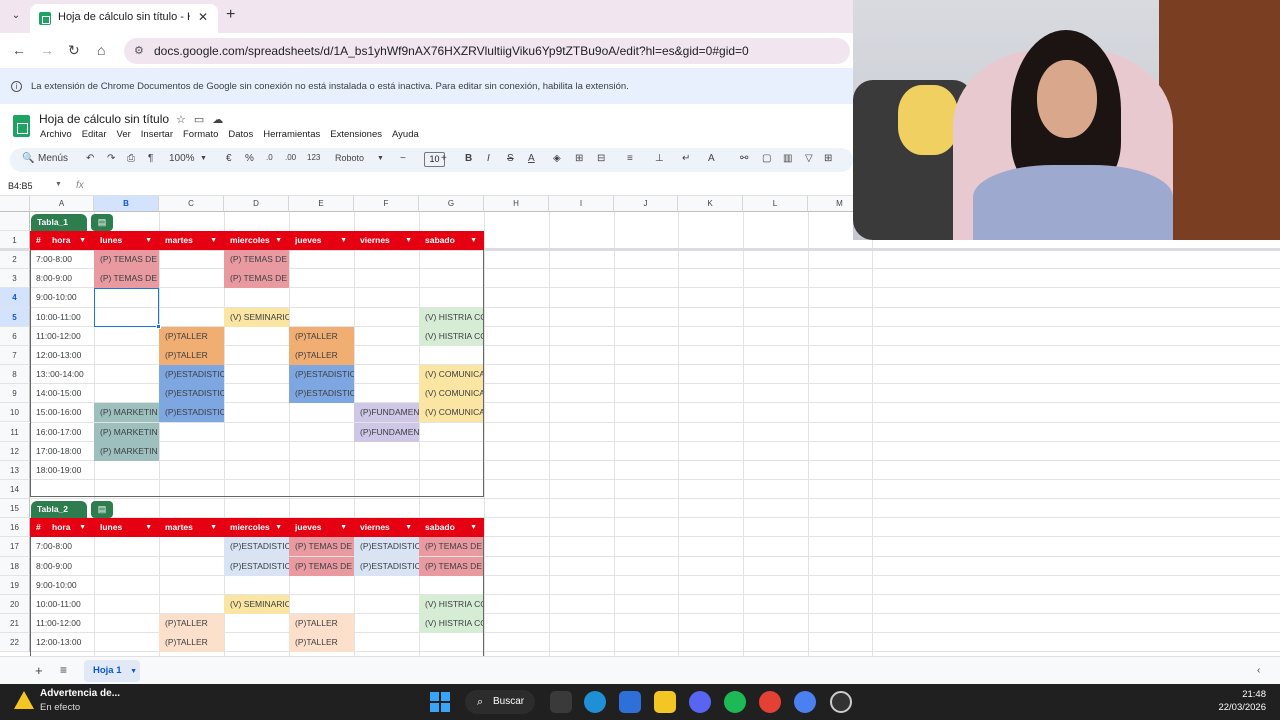 The image size is (1280, 720). What do you see at coordinates (841, 702) in the screenshot?
I see `obs-icon` at bounding box center [841, 702].